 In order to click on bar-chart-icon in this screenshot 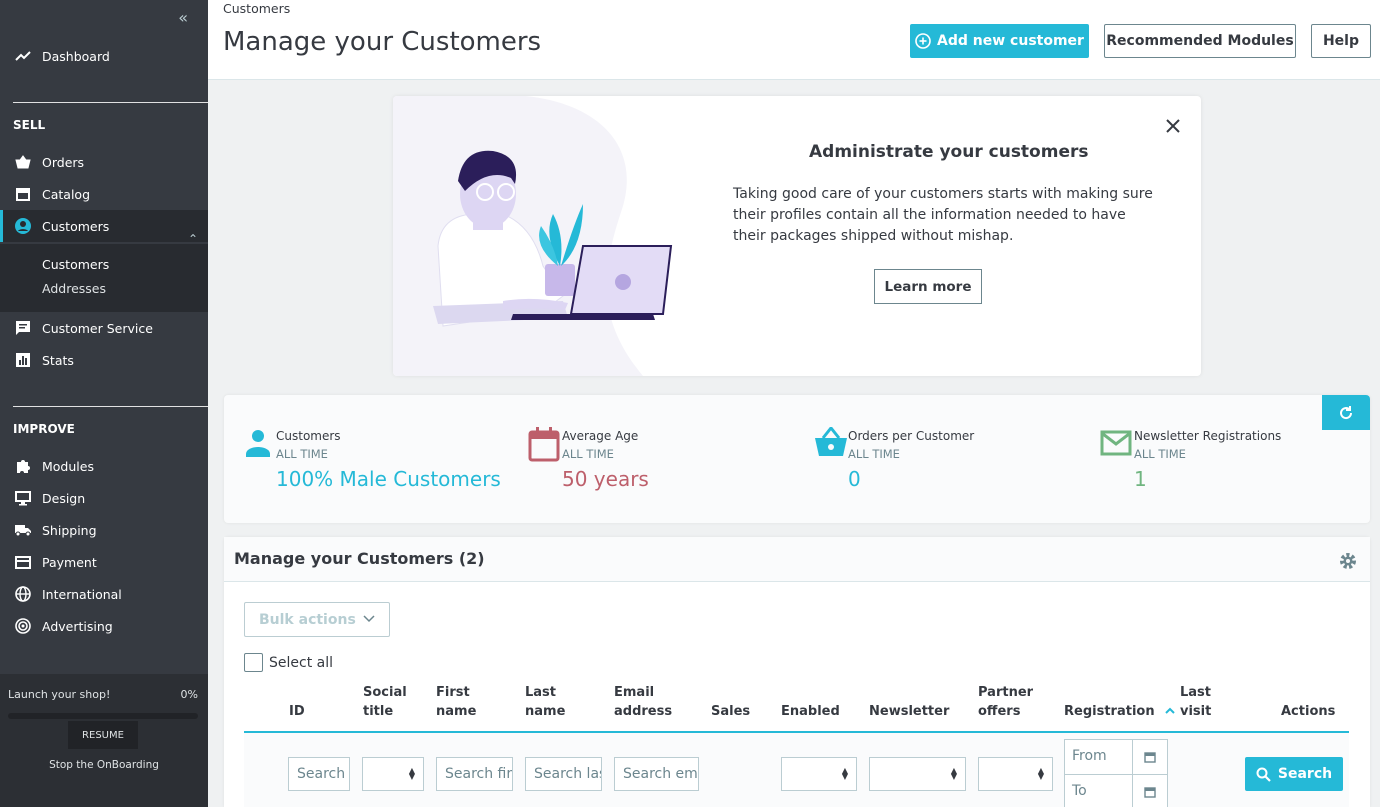, I will do `click(23, 360)`.